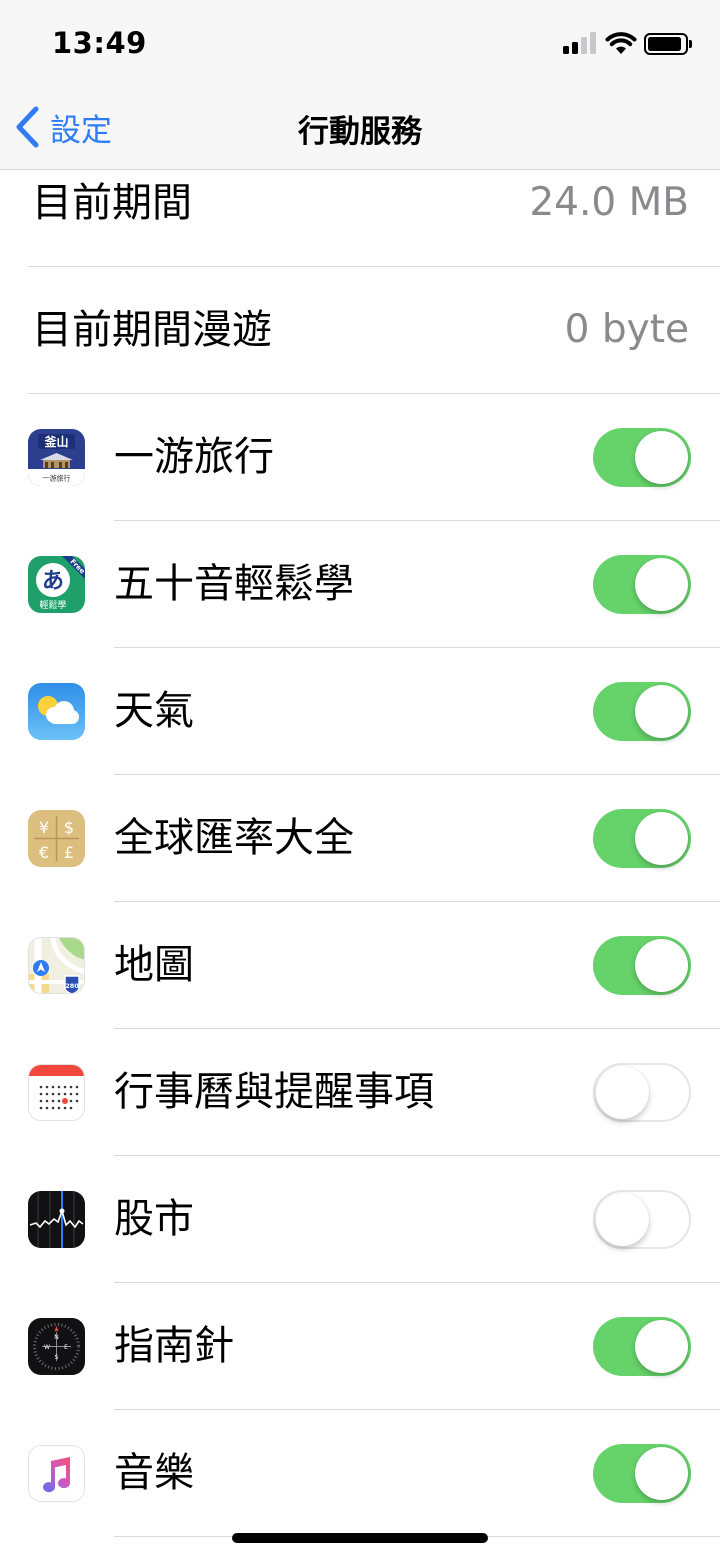 Image resolution: width=720 pixels, height=1559 pixels. I want to click on cellular-toggle-calendar, so click(642, 1092).